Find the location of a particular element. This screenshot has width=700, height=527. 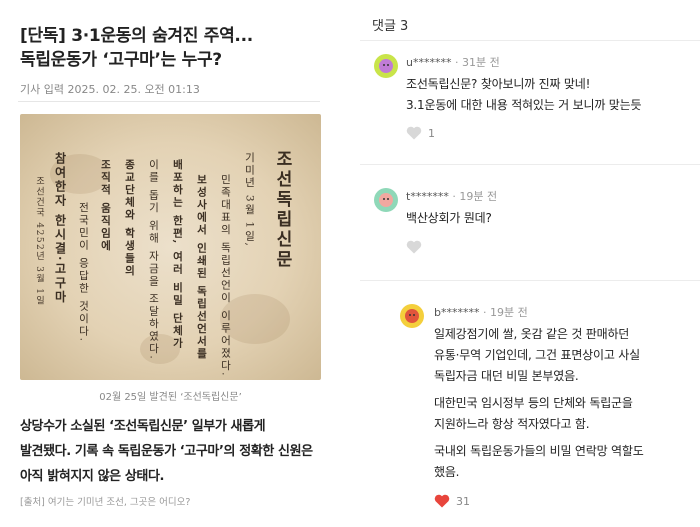

newspaper-column: 배포하는 한편, 여러 비밀 단체가 is located at coordinates (177, 254).